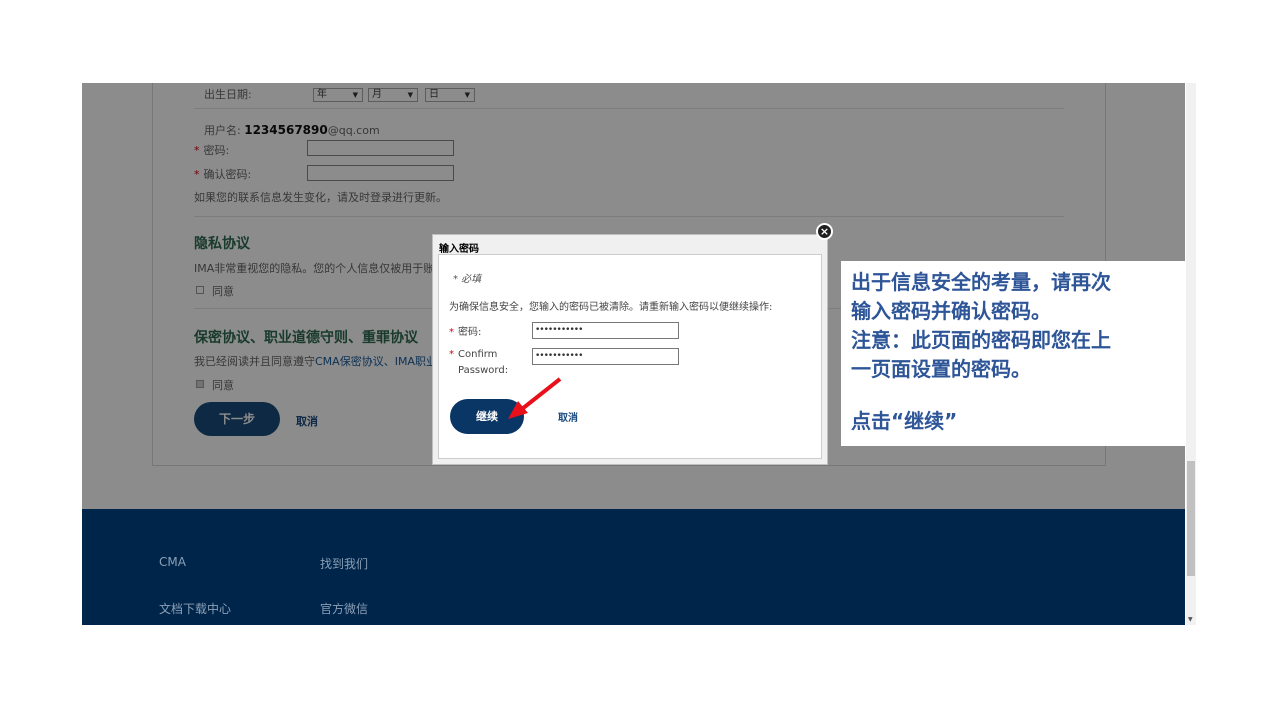  Describe the element at coordinates (541, 394) in the screenshot. I see `arrow-shaft` at that location.